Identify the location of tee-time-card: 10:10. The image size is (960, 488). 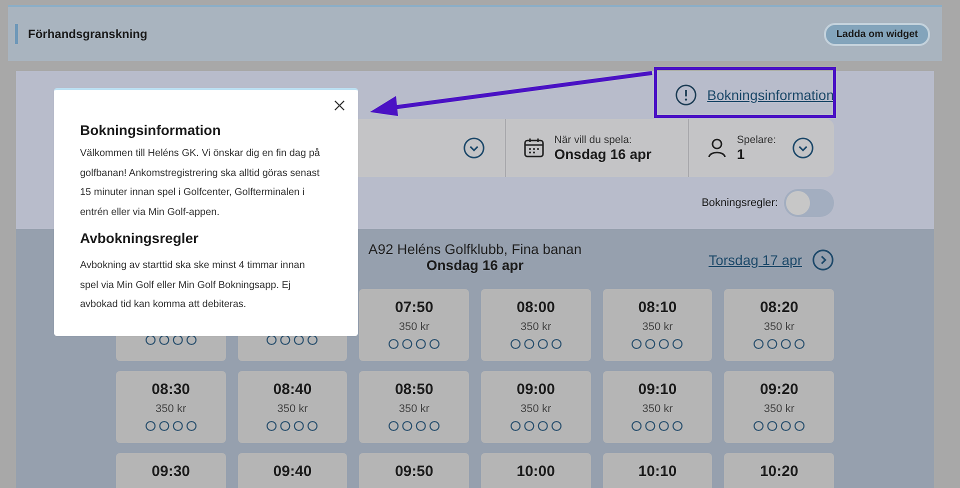
(657, 470).